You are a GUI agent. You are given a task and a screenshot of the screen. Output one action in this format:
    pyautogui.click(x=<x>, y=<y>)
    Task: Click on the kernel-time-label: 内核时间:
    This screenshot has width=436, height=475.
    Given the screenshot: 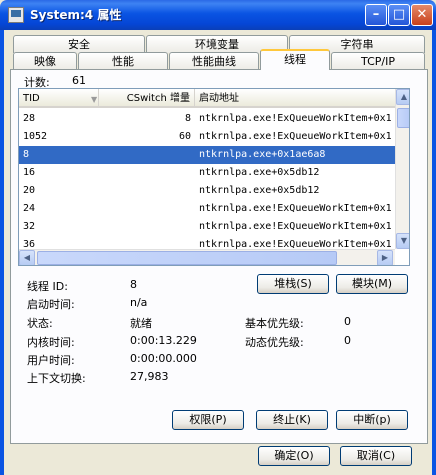 What is the action you would take?
    pyautogui.click(x=51, y=342)
    